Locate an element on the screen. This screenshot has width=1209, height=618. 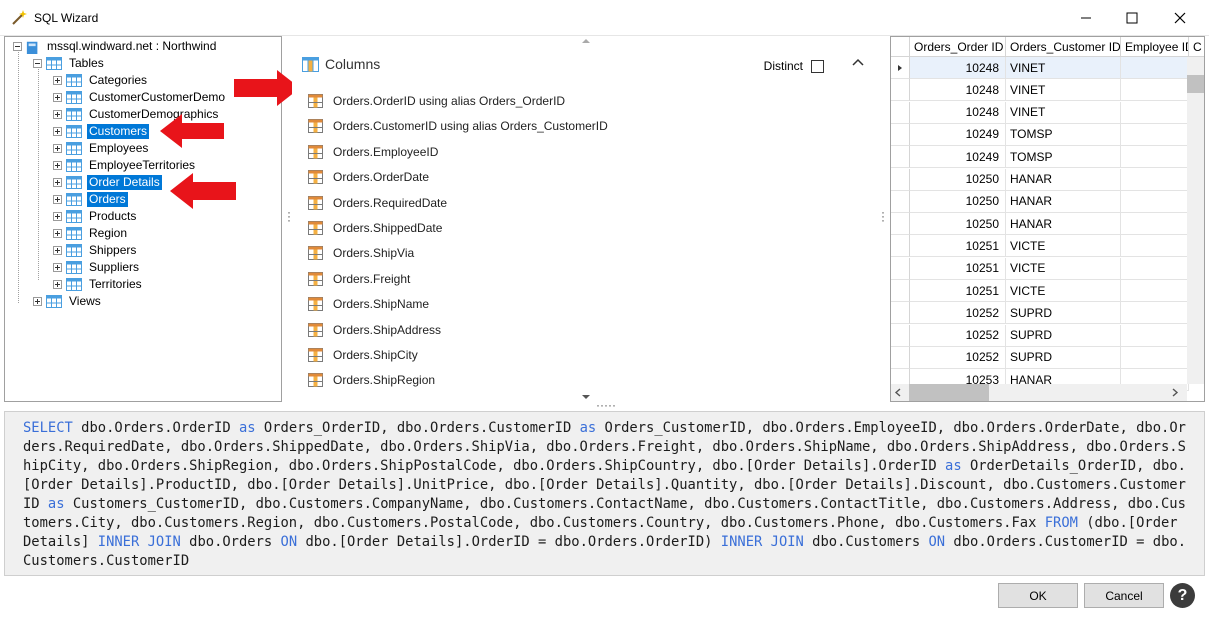
grid-cell: 10251 is located at coordinates (958, 291).